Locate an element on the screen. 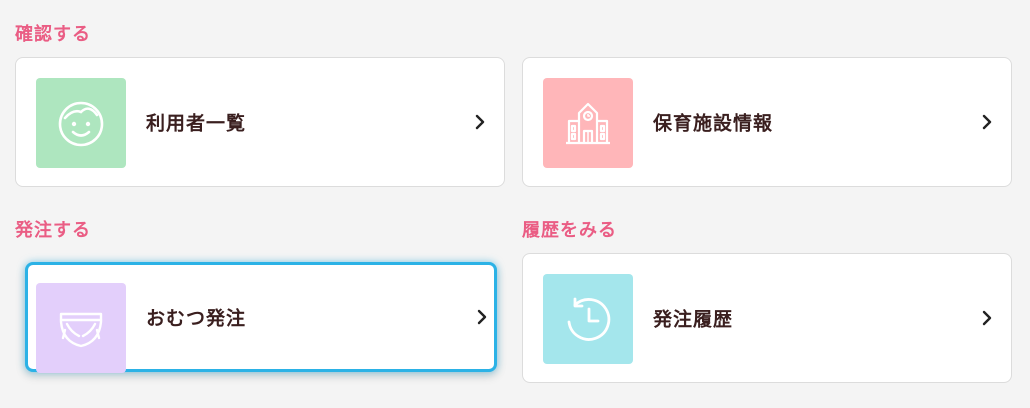  users-tile is located at coordinates (81, 123).